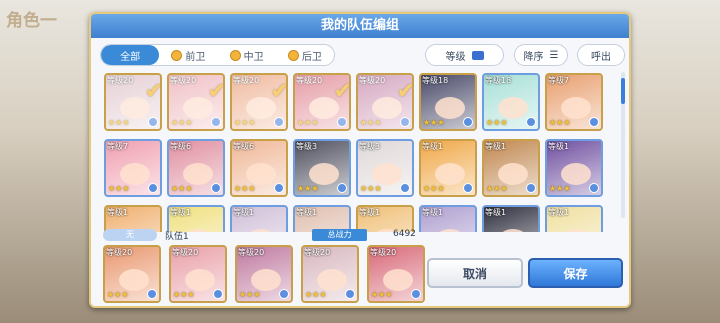 This screenshot has height=323, width=720. I want to click on cancel-button: 取消, so click(475, 273).